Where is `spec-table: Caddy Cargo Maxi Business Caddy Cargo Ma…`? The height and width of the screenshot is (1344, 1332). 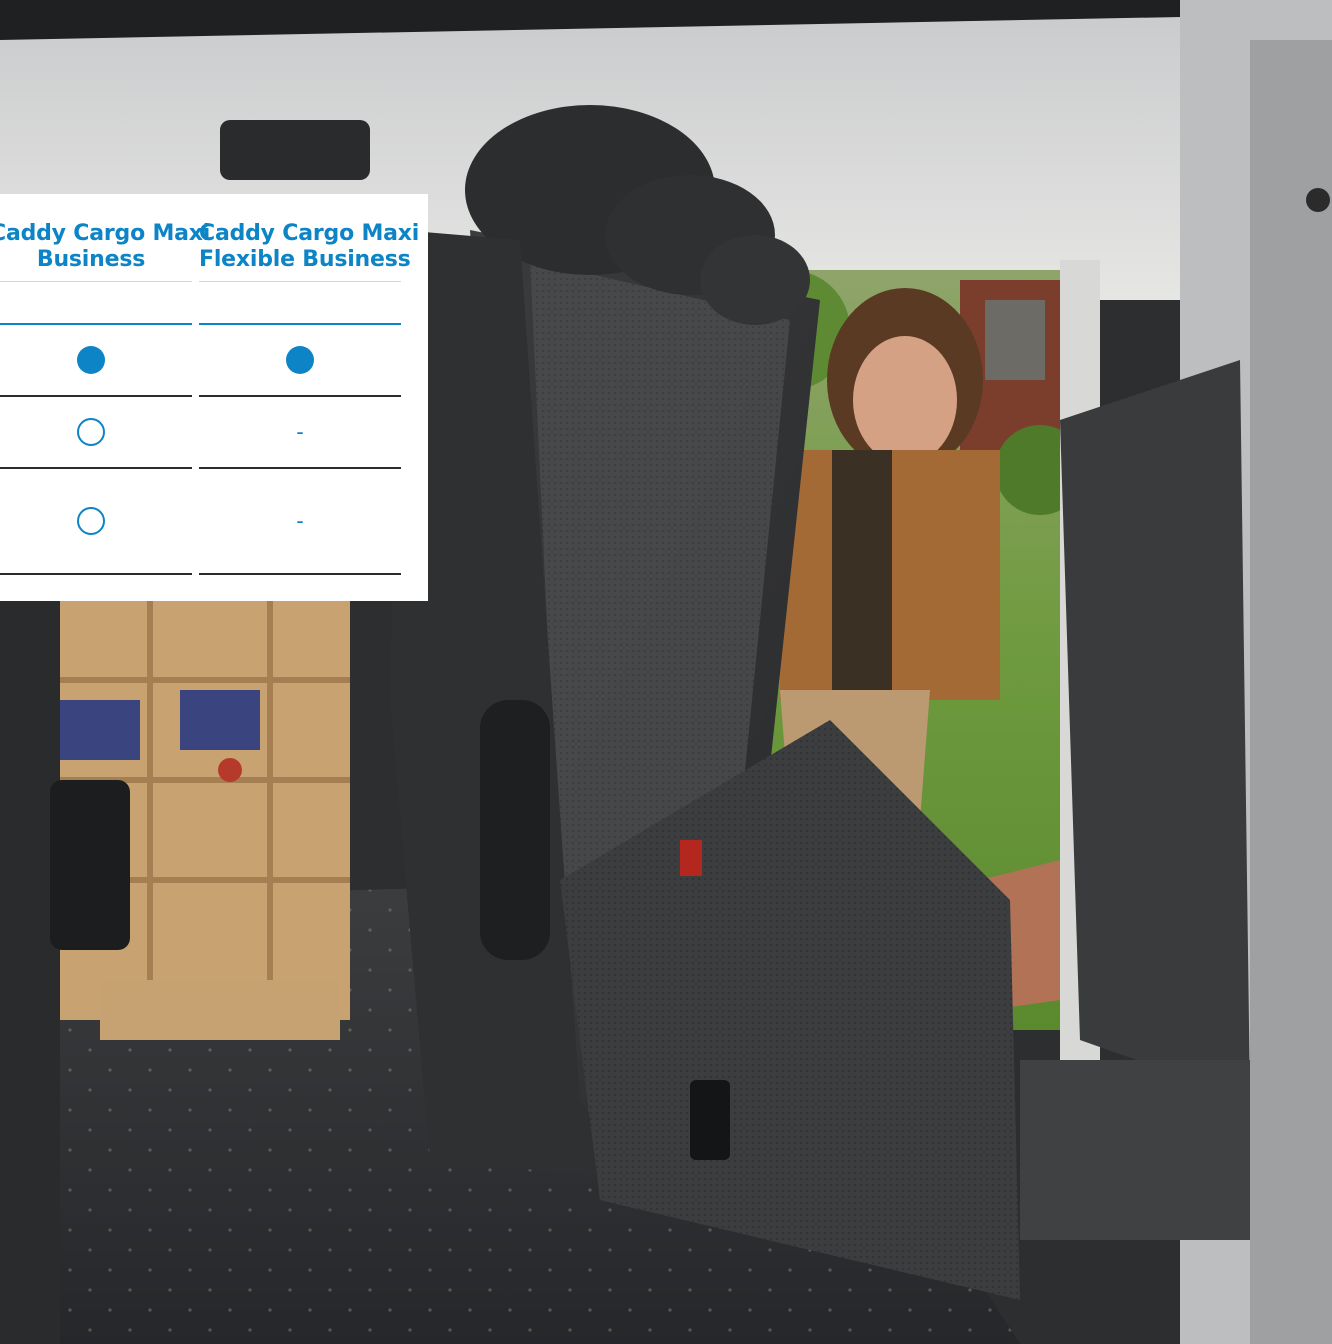 spec-table: Caddy Cargo Maxi Business Caddy Cargo Ma… is located at coordinates (214, 397).